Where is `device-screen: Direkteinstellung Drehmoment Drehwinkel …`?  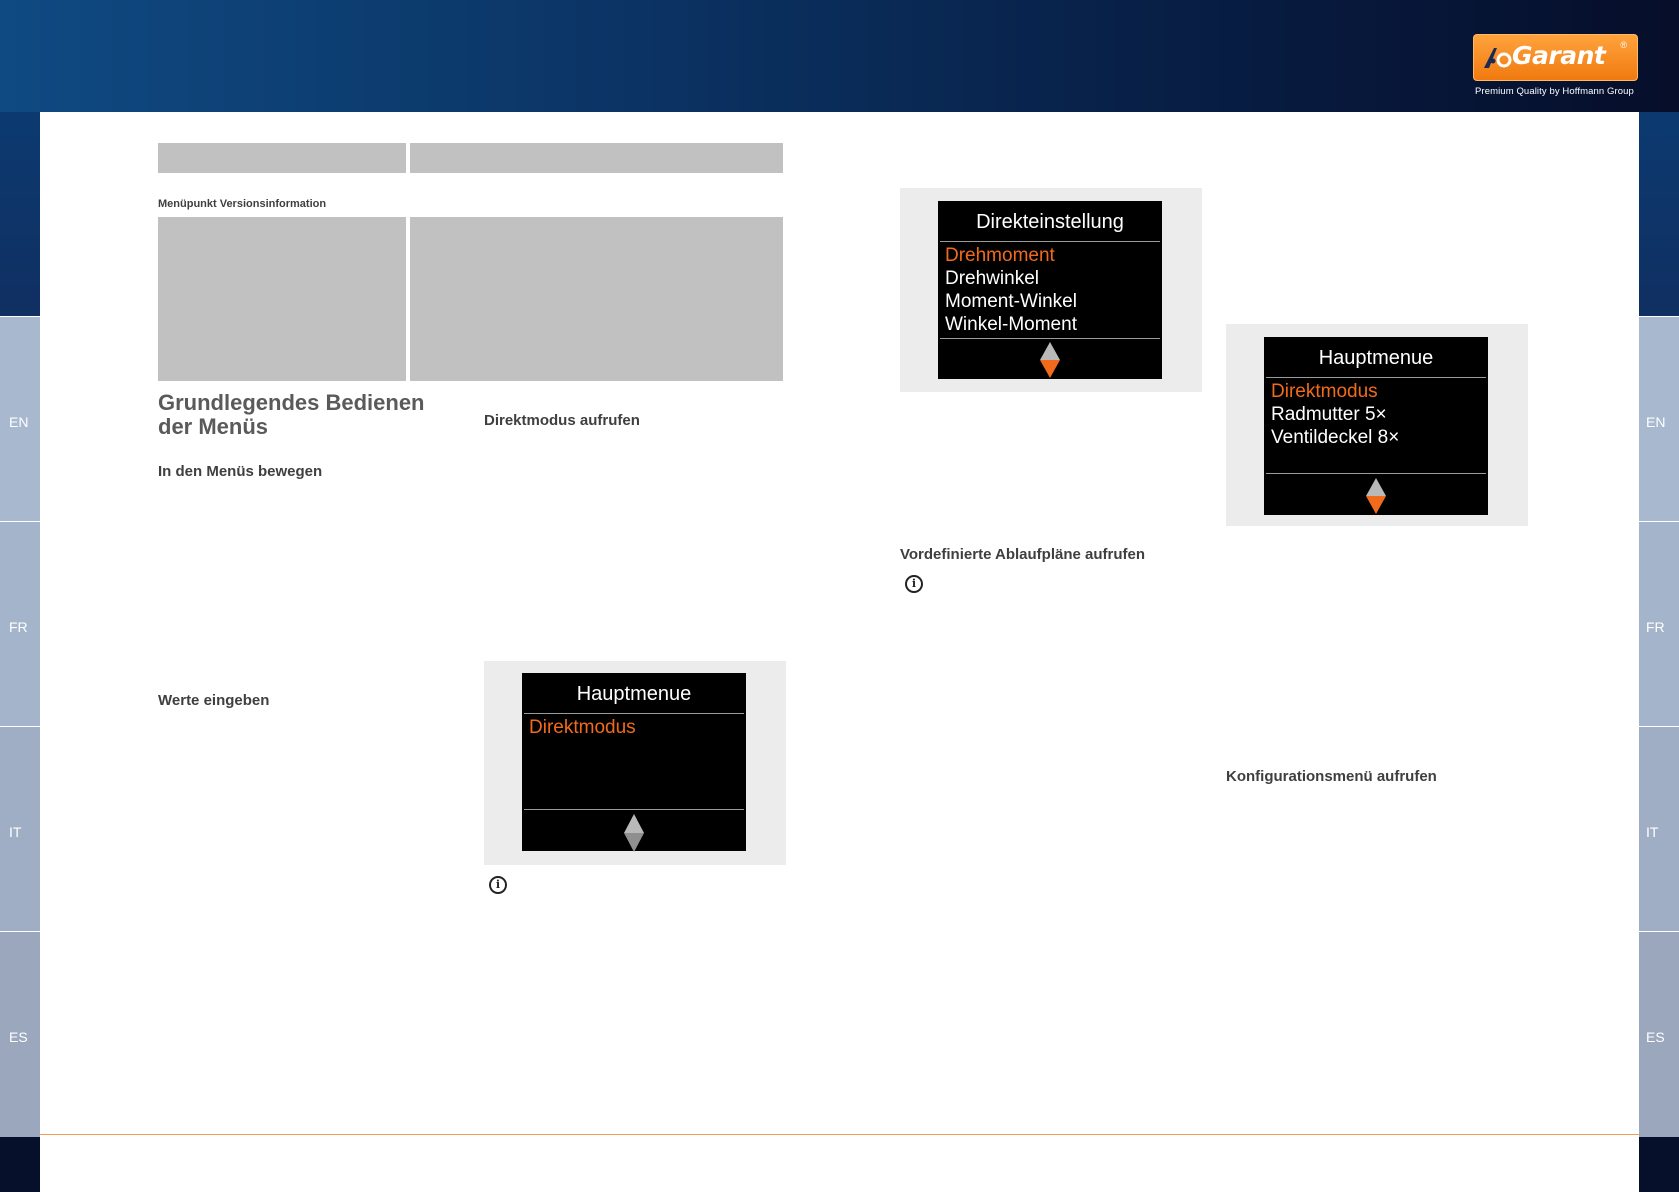
device-screen: Direkteinstellung Drehmoment Drehwinkel … is located at coordinates (1050, 290).